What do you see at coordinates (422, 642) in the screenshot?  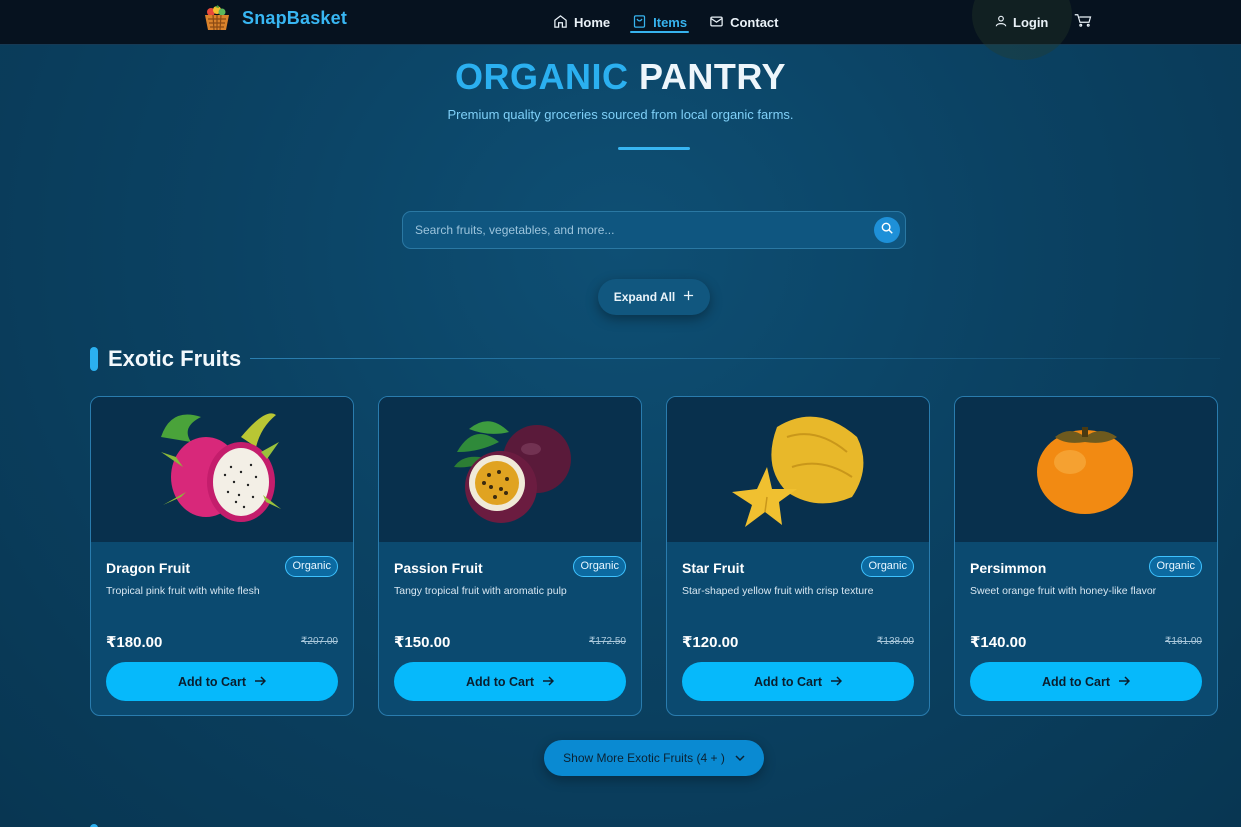 I see `product-price: ₹150.00` at bounding box center [422, 642].